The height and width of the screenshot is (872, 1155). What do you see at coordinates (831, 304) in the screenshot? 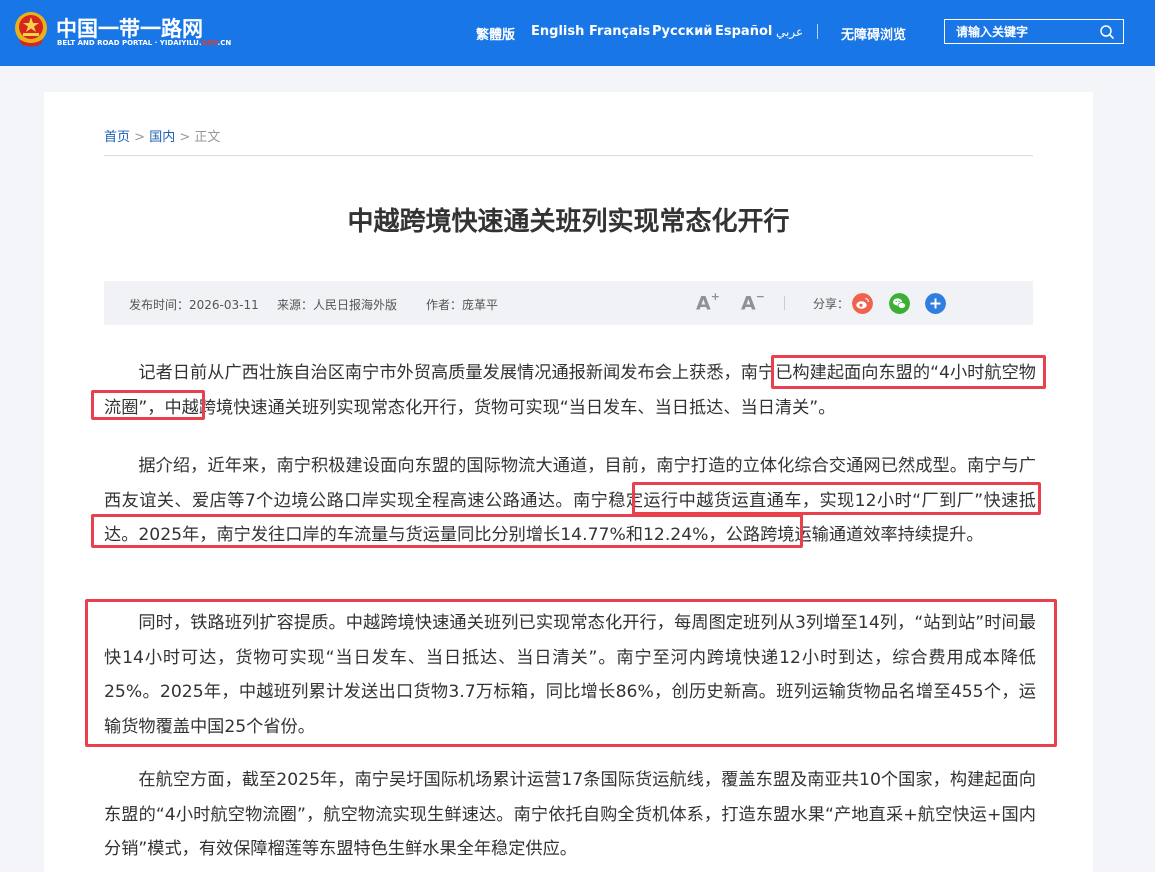
I see `share-label: 分享：` at bounding box center [831, 304].